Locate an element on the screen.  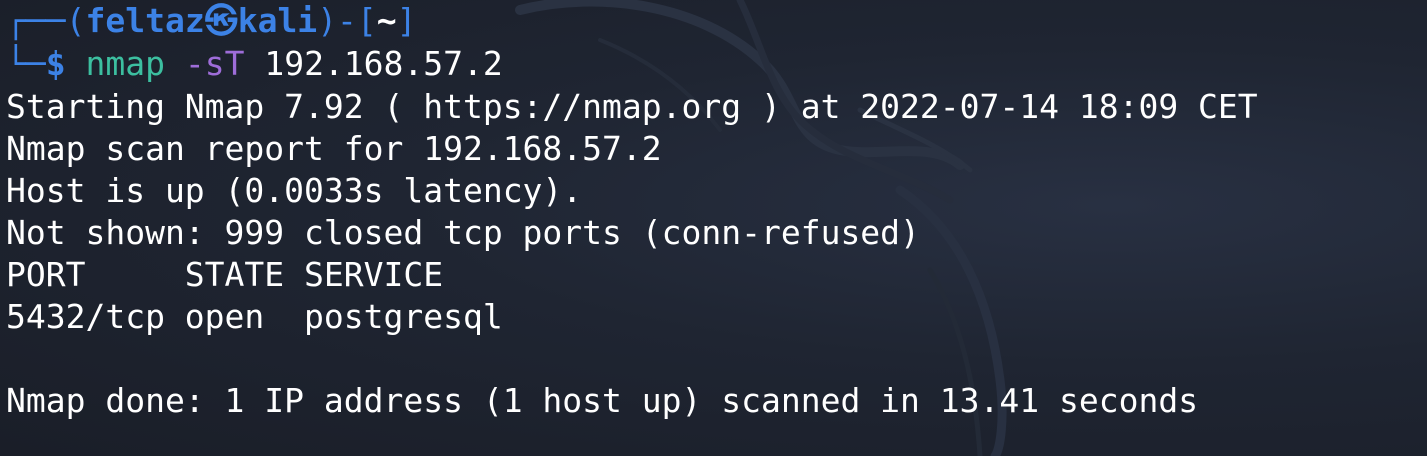
output-line-report: Nmap scan report for 192.168.57.2 is located at coordinates (334, 148).